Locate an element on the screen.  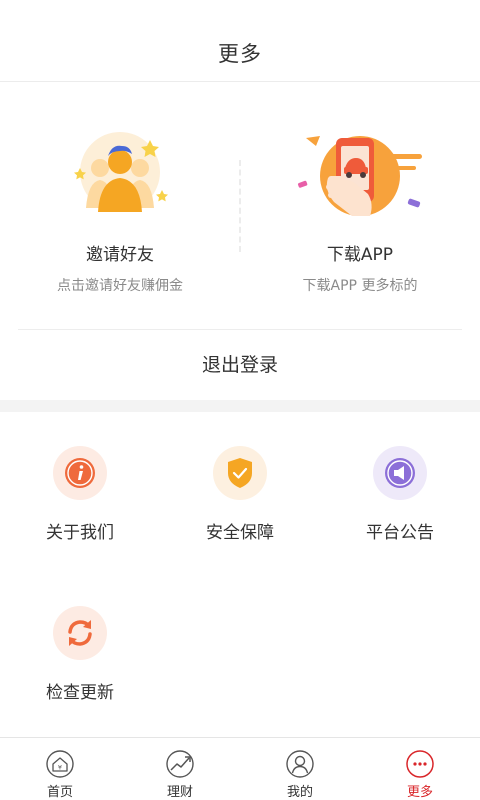
logout-button: 退出登录 is located at coordinates (240, 365).